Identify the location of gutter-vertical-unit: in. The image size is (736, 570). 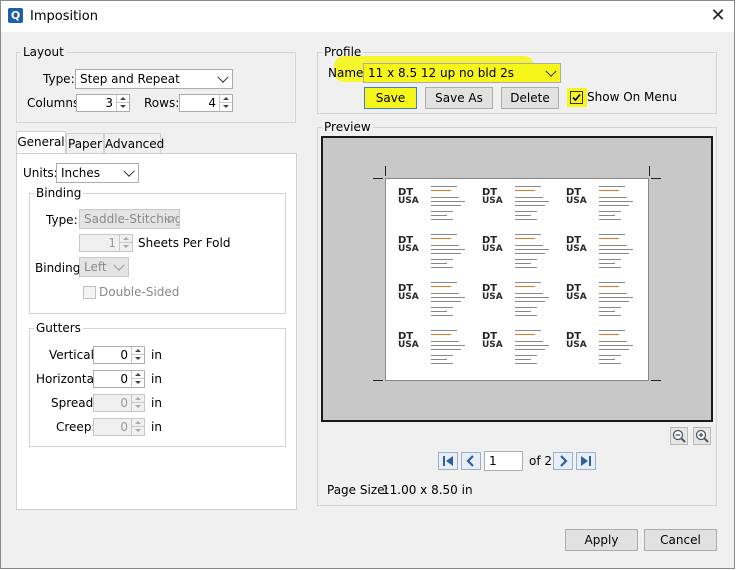
(156, 355).